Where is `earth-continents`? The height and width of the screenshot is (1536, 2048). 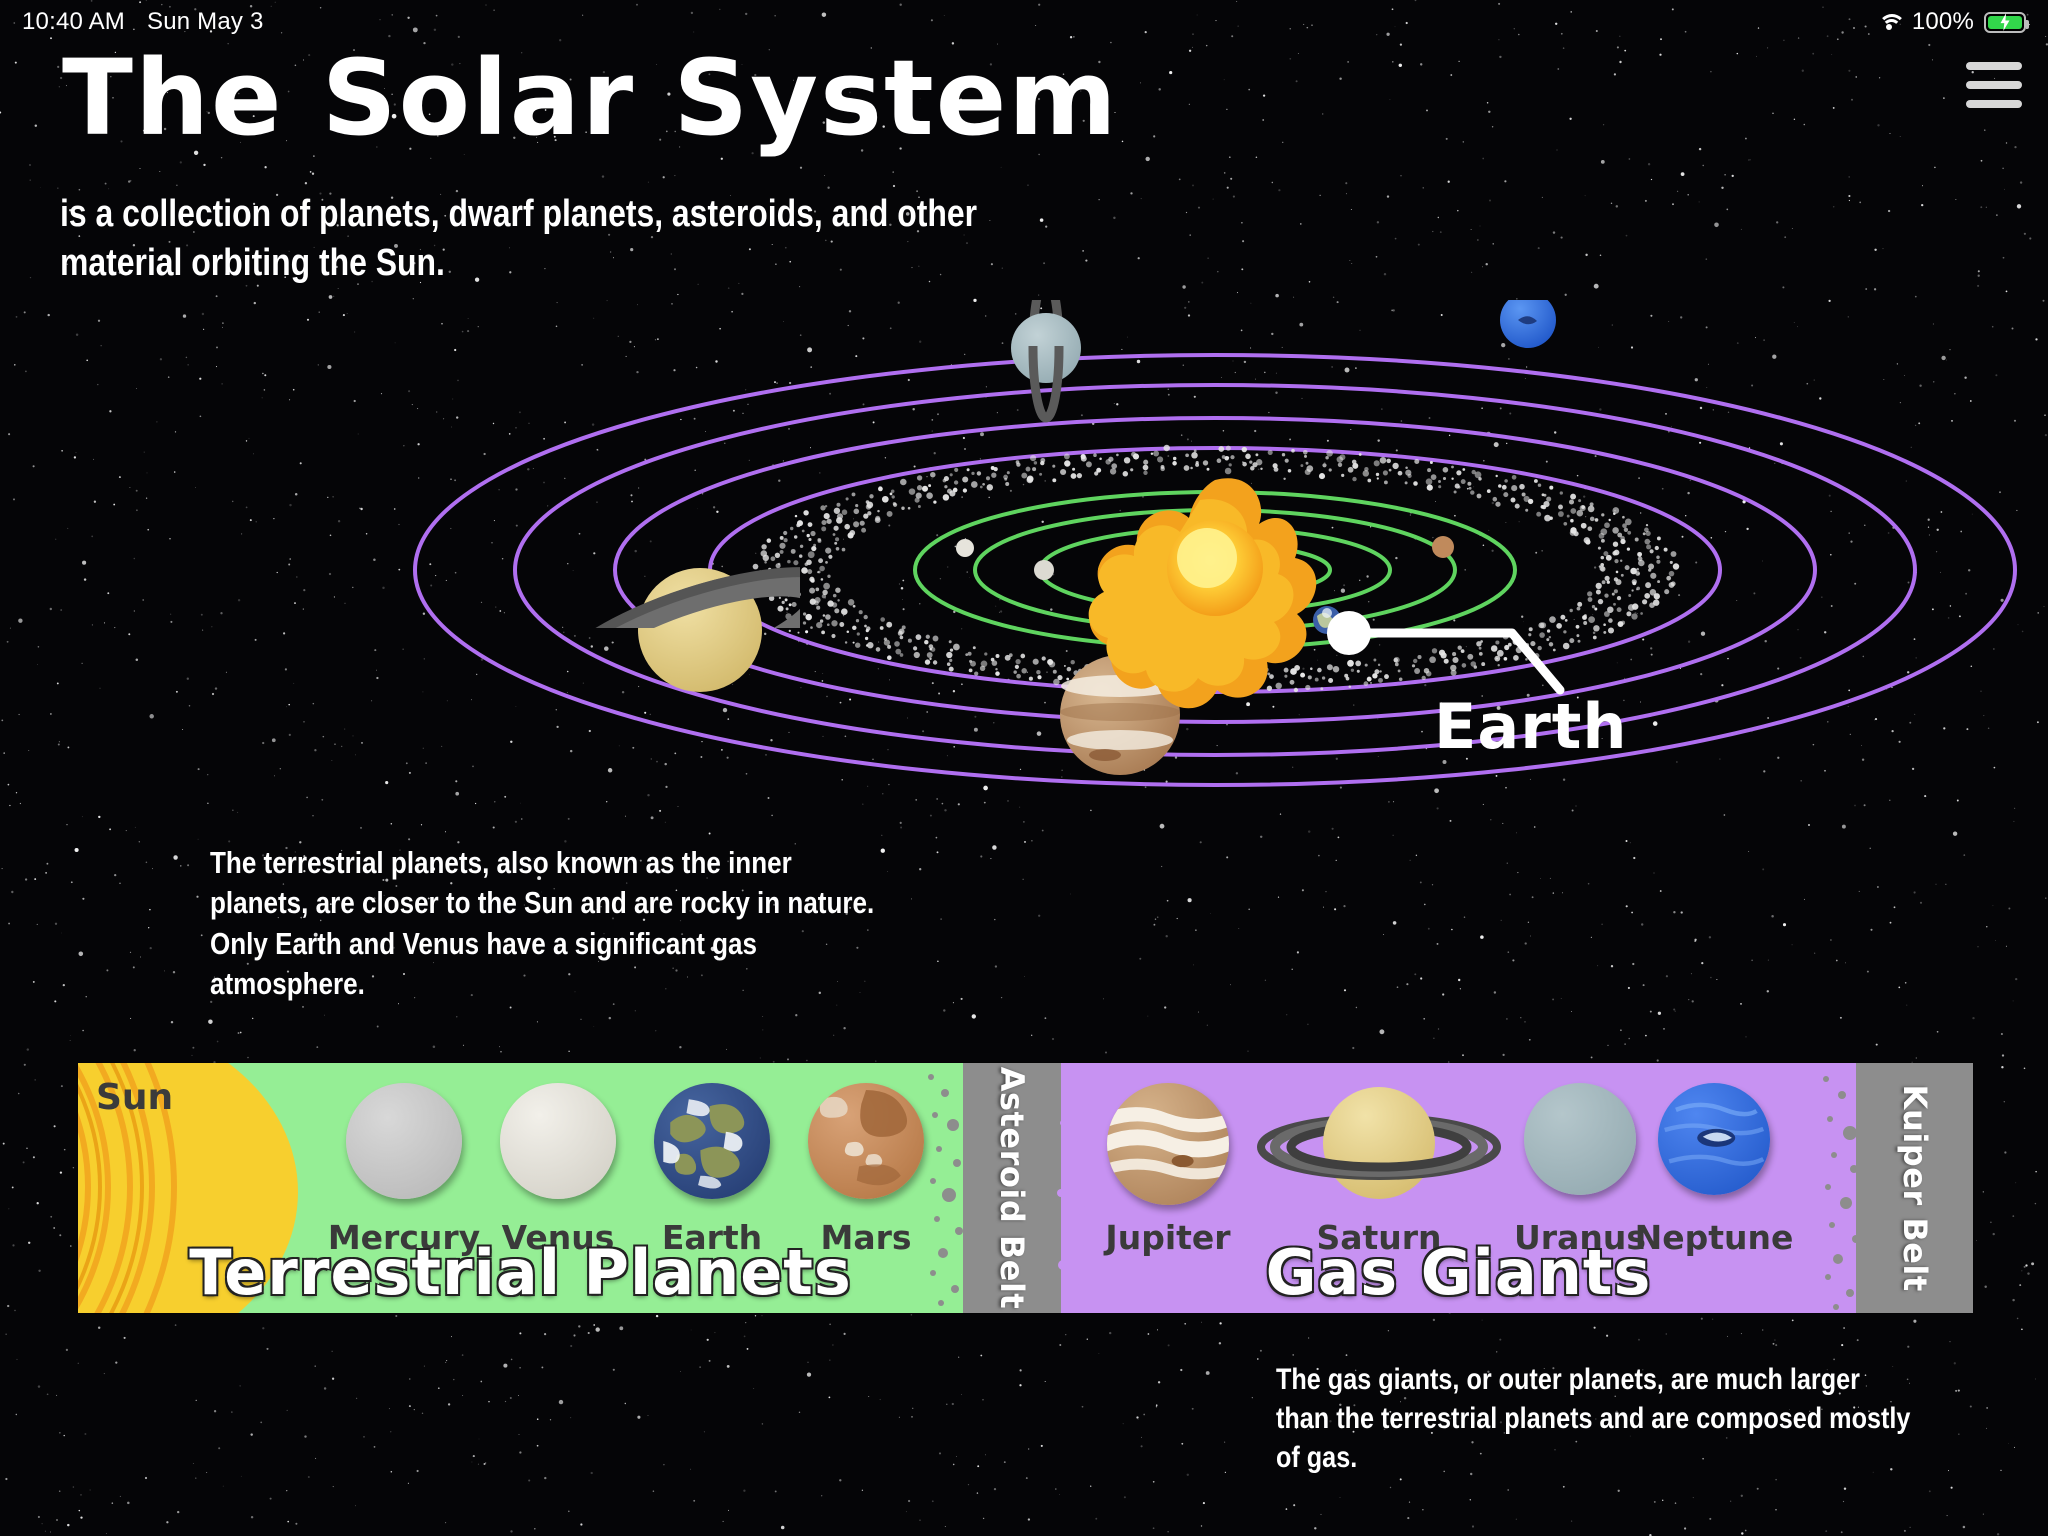
earth-continents is located at coordinates (704, 1144).